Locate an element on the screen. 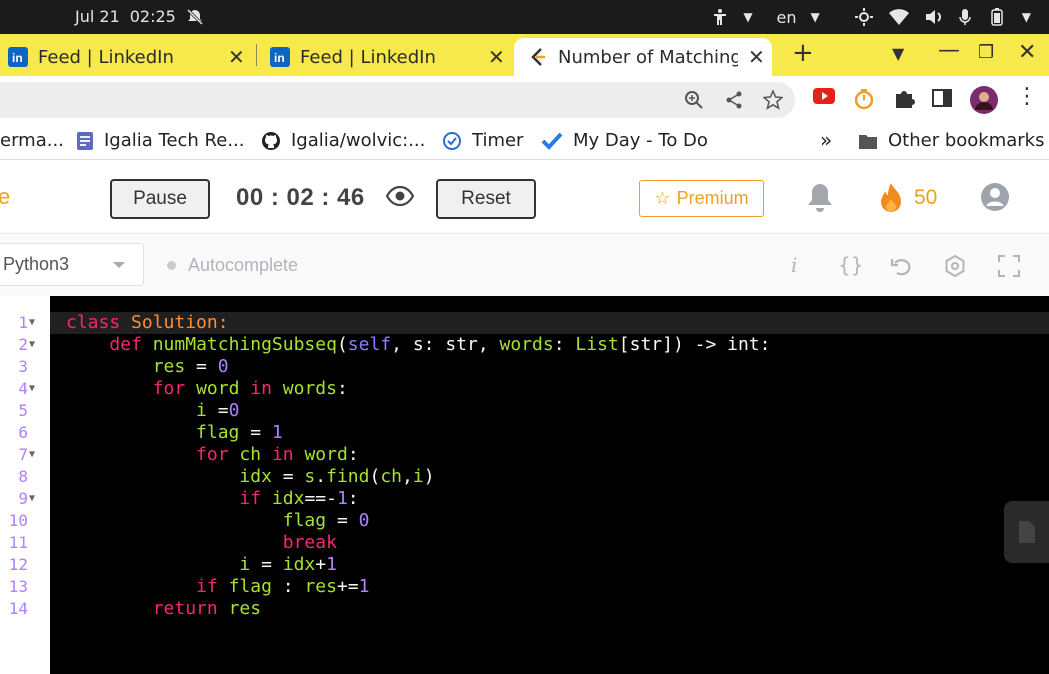 Image resolution: width=1049 pixels, height=674 pixels. share-icon is located at coordinates (734, 102).